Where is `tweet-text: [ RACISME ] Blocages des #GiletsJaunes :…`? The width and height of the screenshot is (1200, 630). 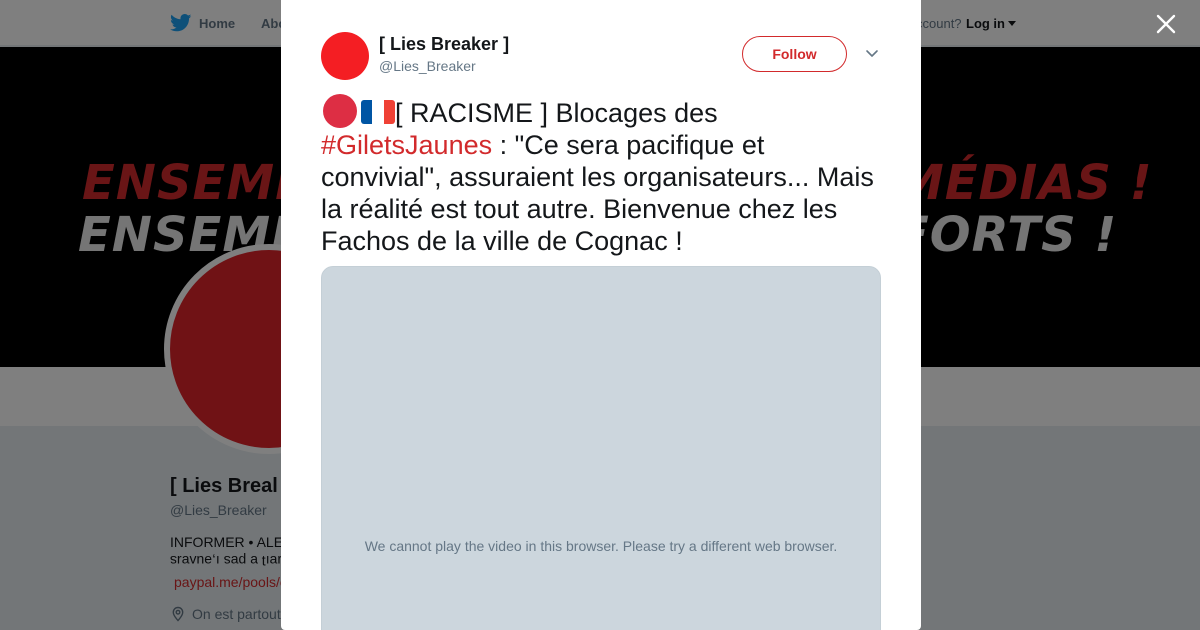 tweet-text: [ RACISME ] Blocages des #GiletsJaunes :… is located at coordinates (602, 175).